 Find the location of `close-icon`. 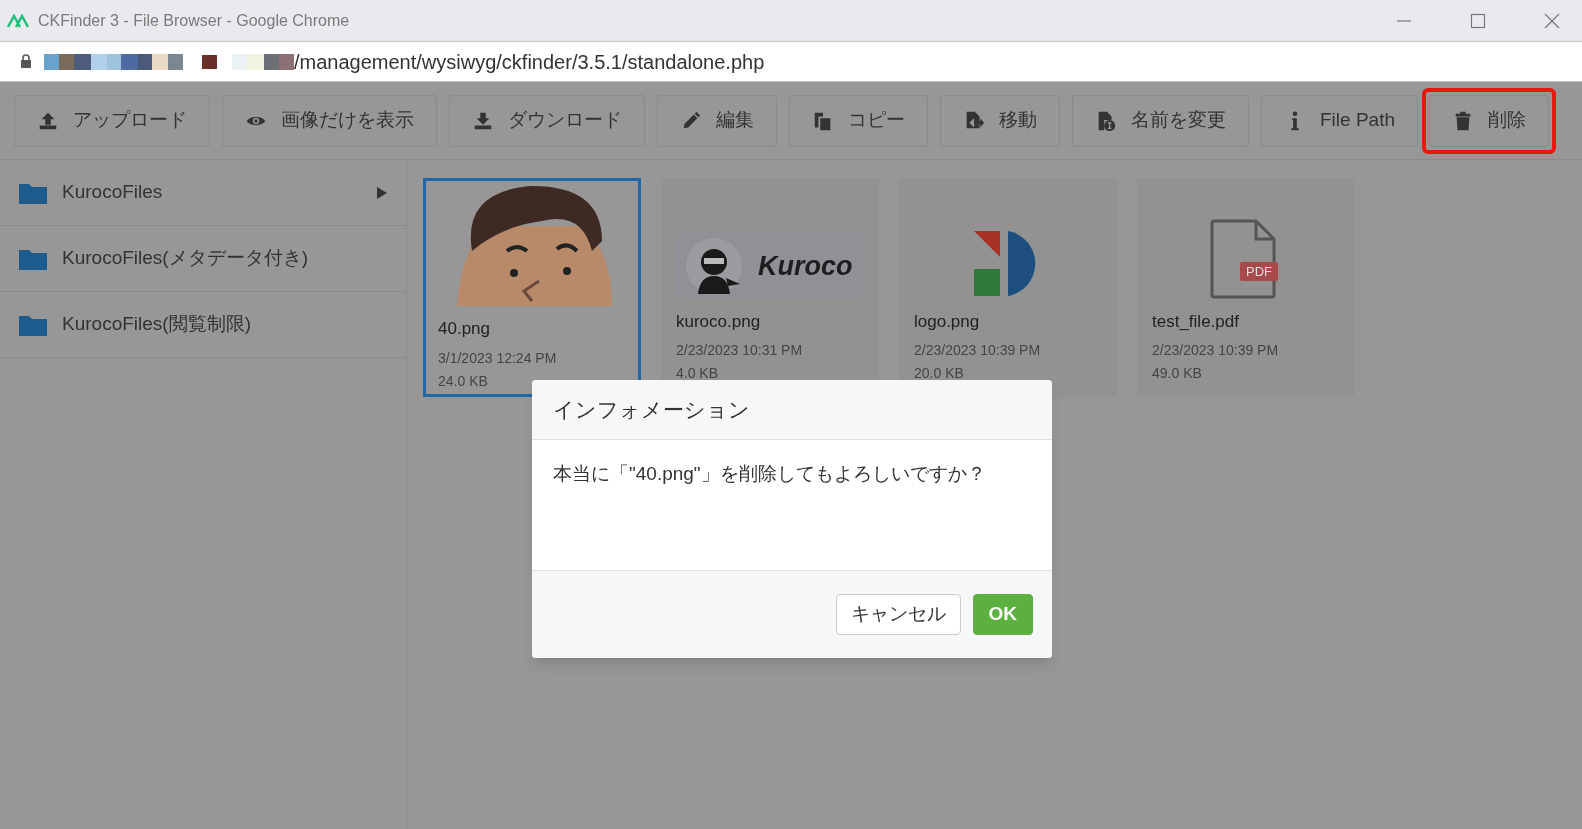

close-icon is located at coordinates (1552, 20).